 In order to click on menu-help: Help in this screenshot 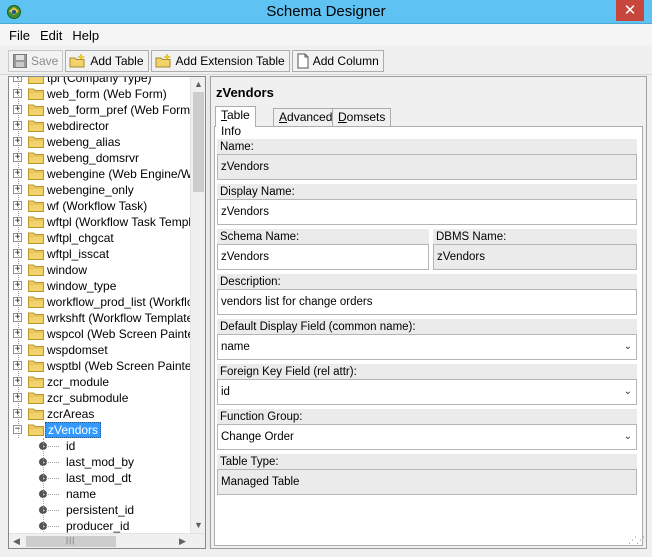, I will do `click(85, 35)`.